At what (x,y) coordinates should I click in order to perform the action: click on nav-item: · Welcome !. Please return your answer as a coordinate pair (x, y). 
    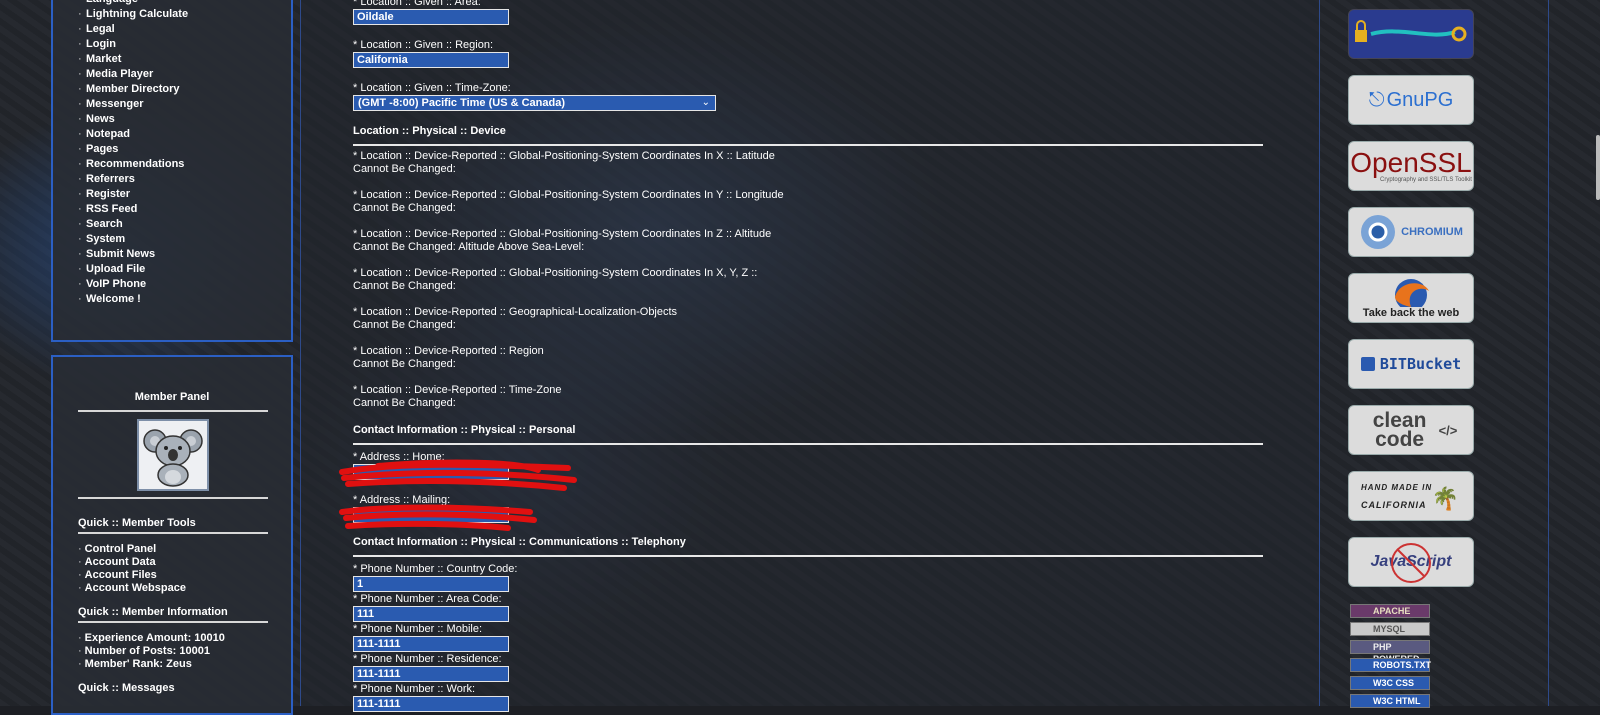
    Looking at the image, I should click on (133, 299).